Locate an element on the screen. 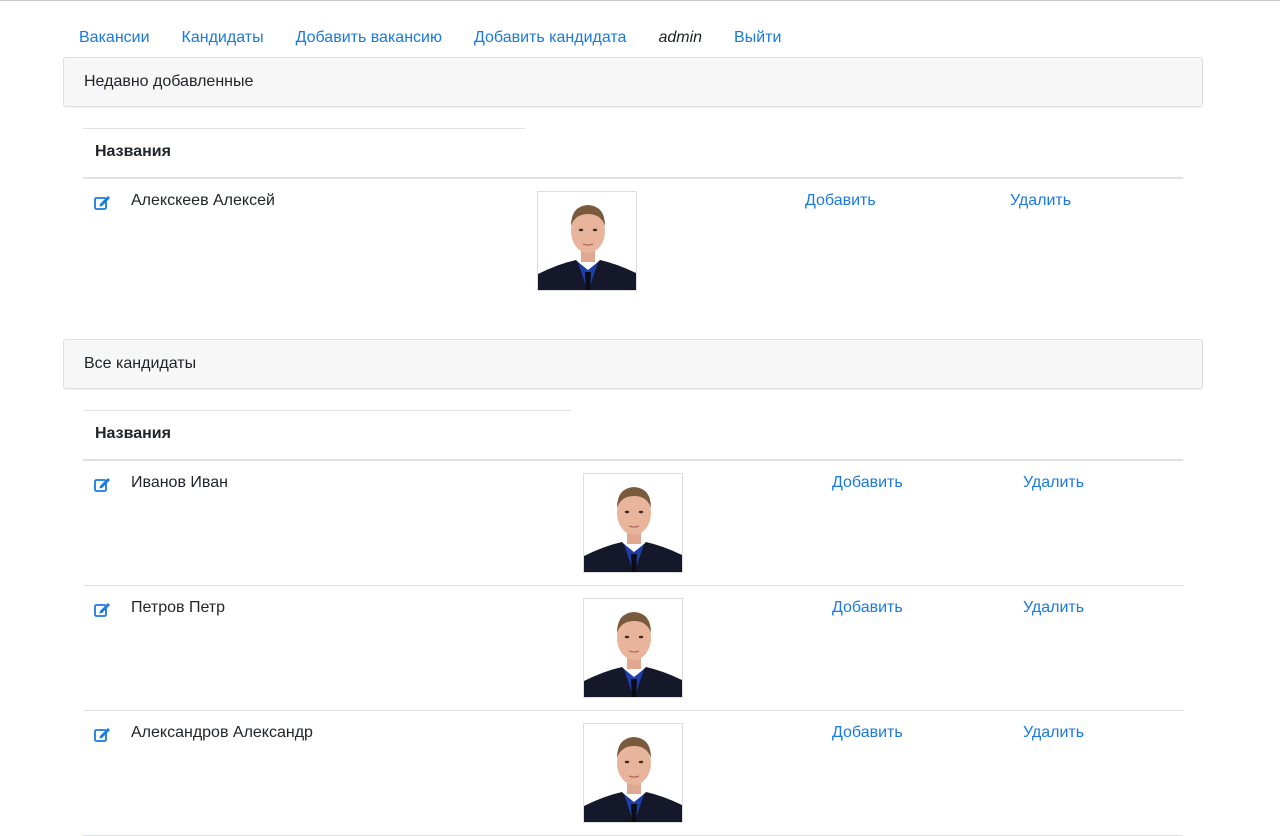  table-row: Иванов Иван Добавить Удалить is located at coordinates (633, 523).